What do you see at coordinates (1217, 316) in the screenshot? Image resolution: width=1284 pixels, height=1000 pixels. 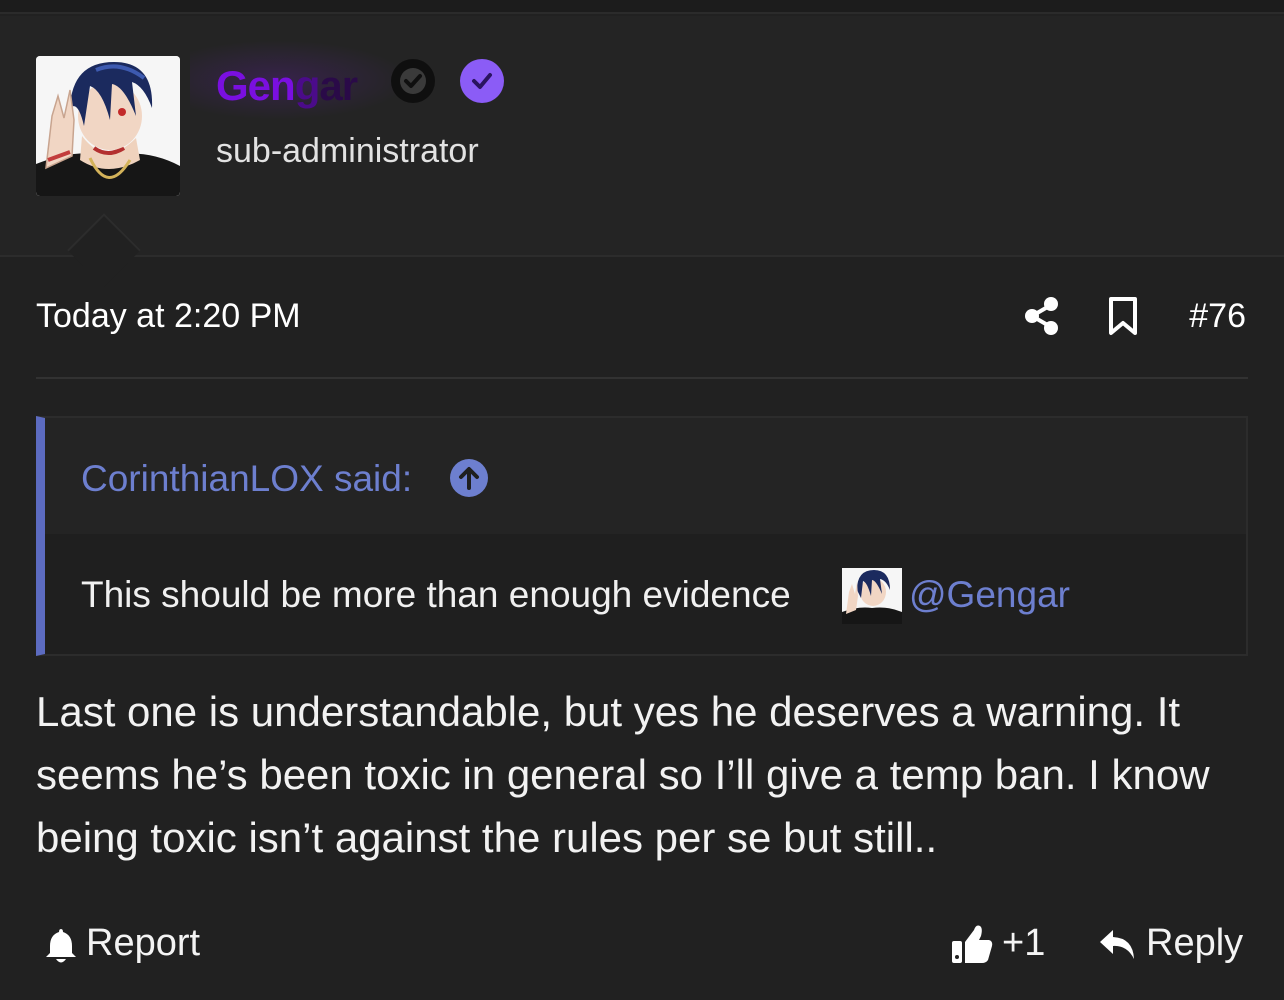 I see `post-number: #76` at bounding box center [1217, 316].